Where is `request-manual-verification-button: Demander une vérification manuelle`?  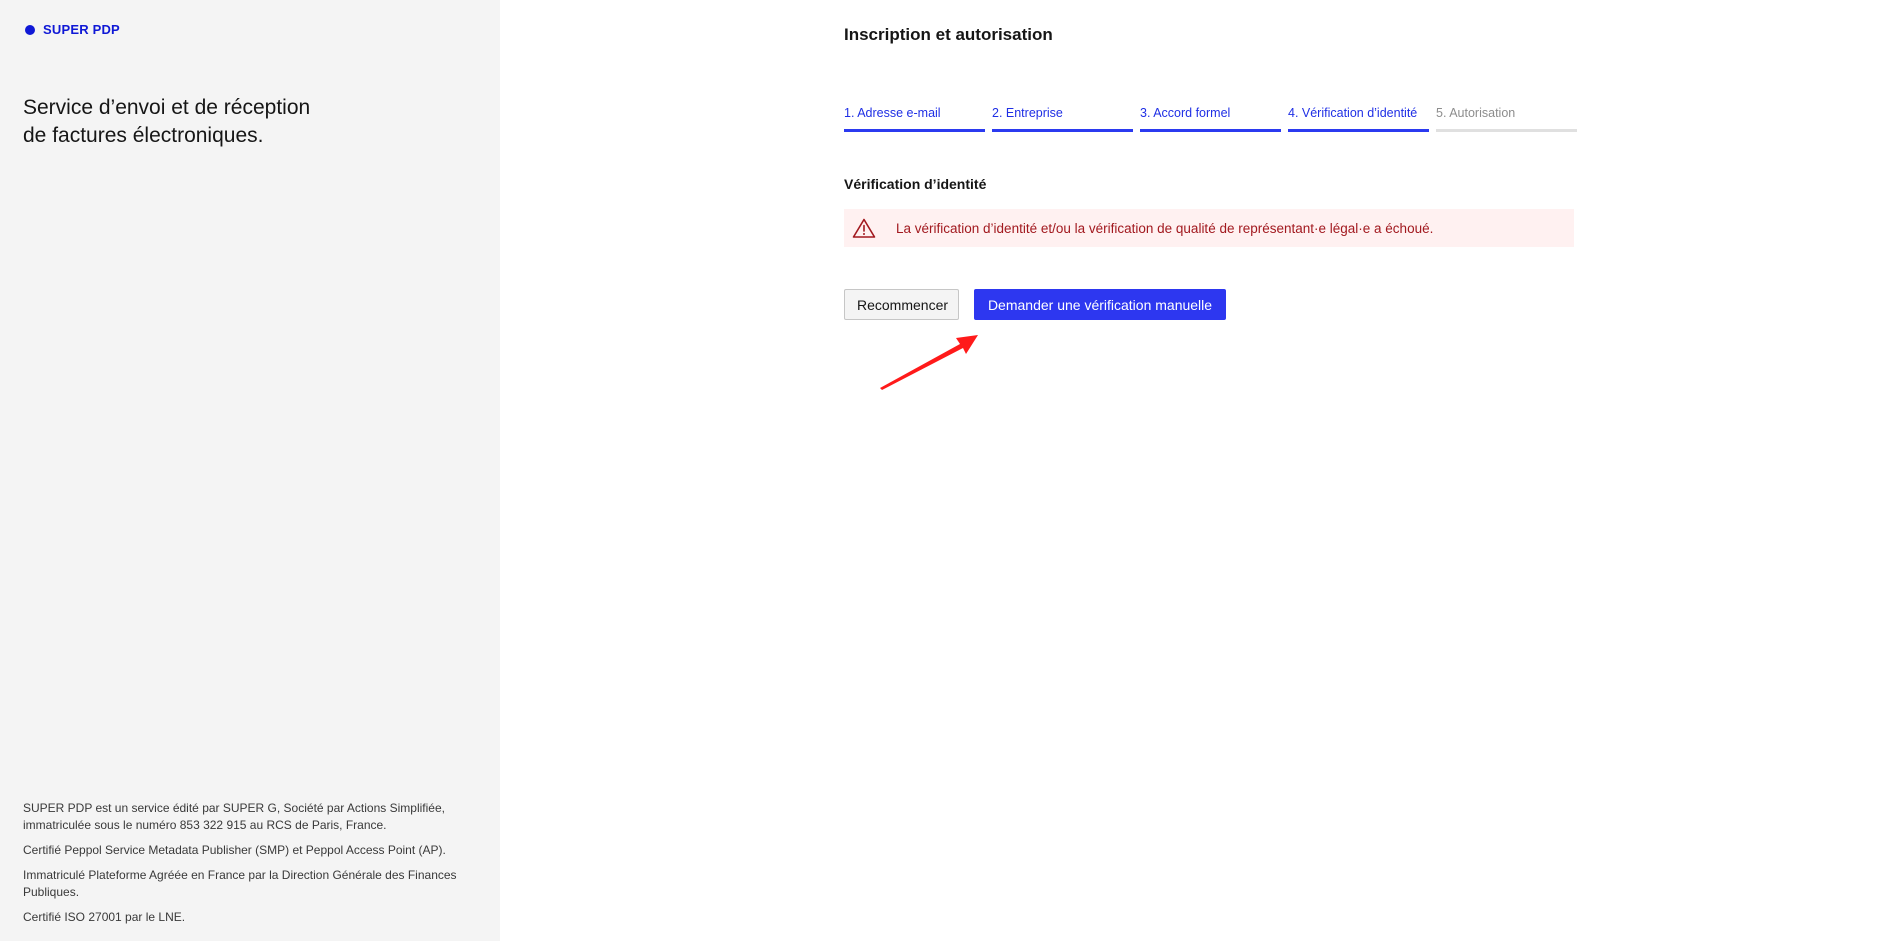
request-manual-verification-button: Demander une vérification manuelle is located at coordinates (1100, 304).